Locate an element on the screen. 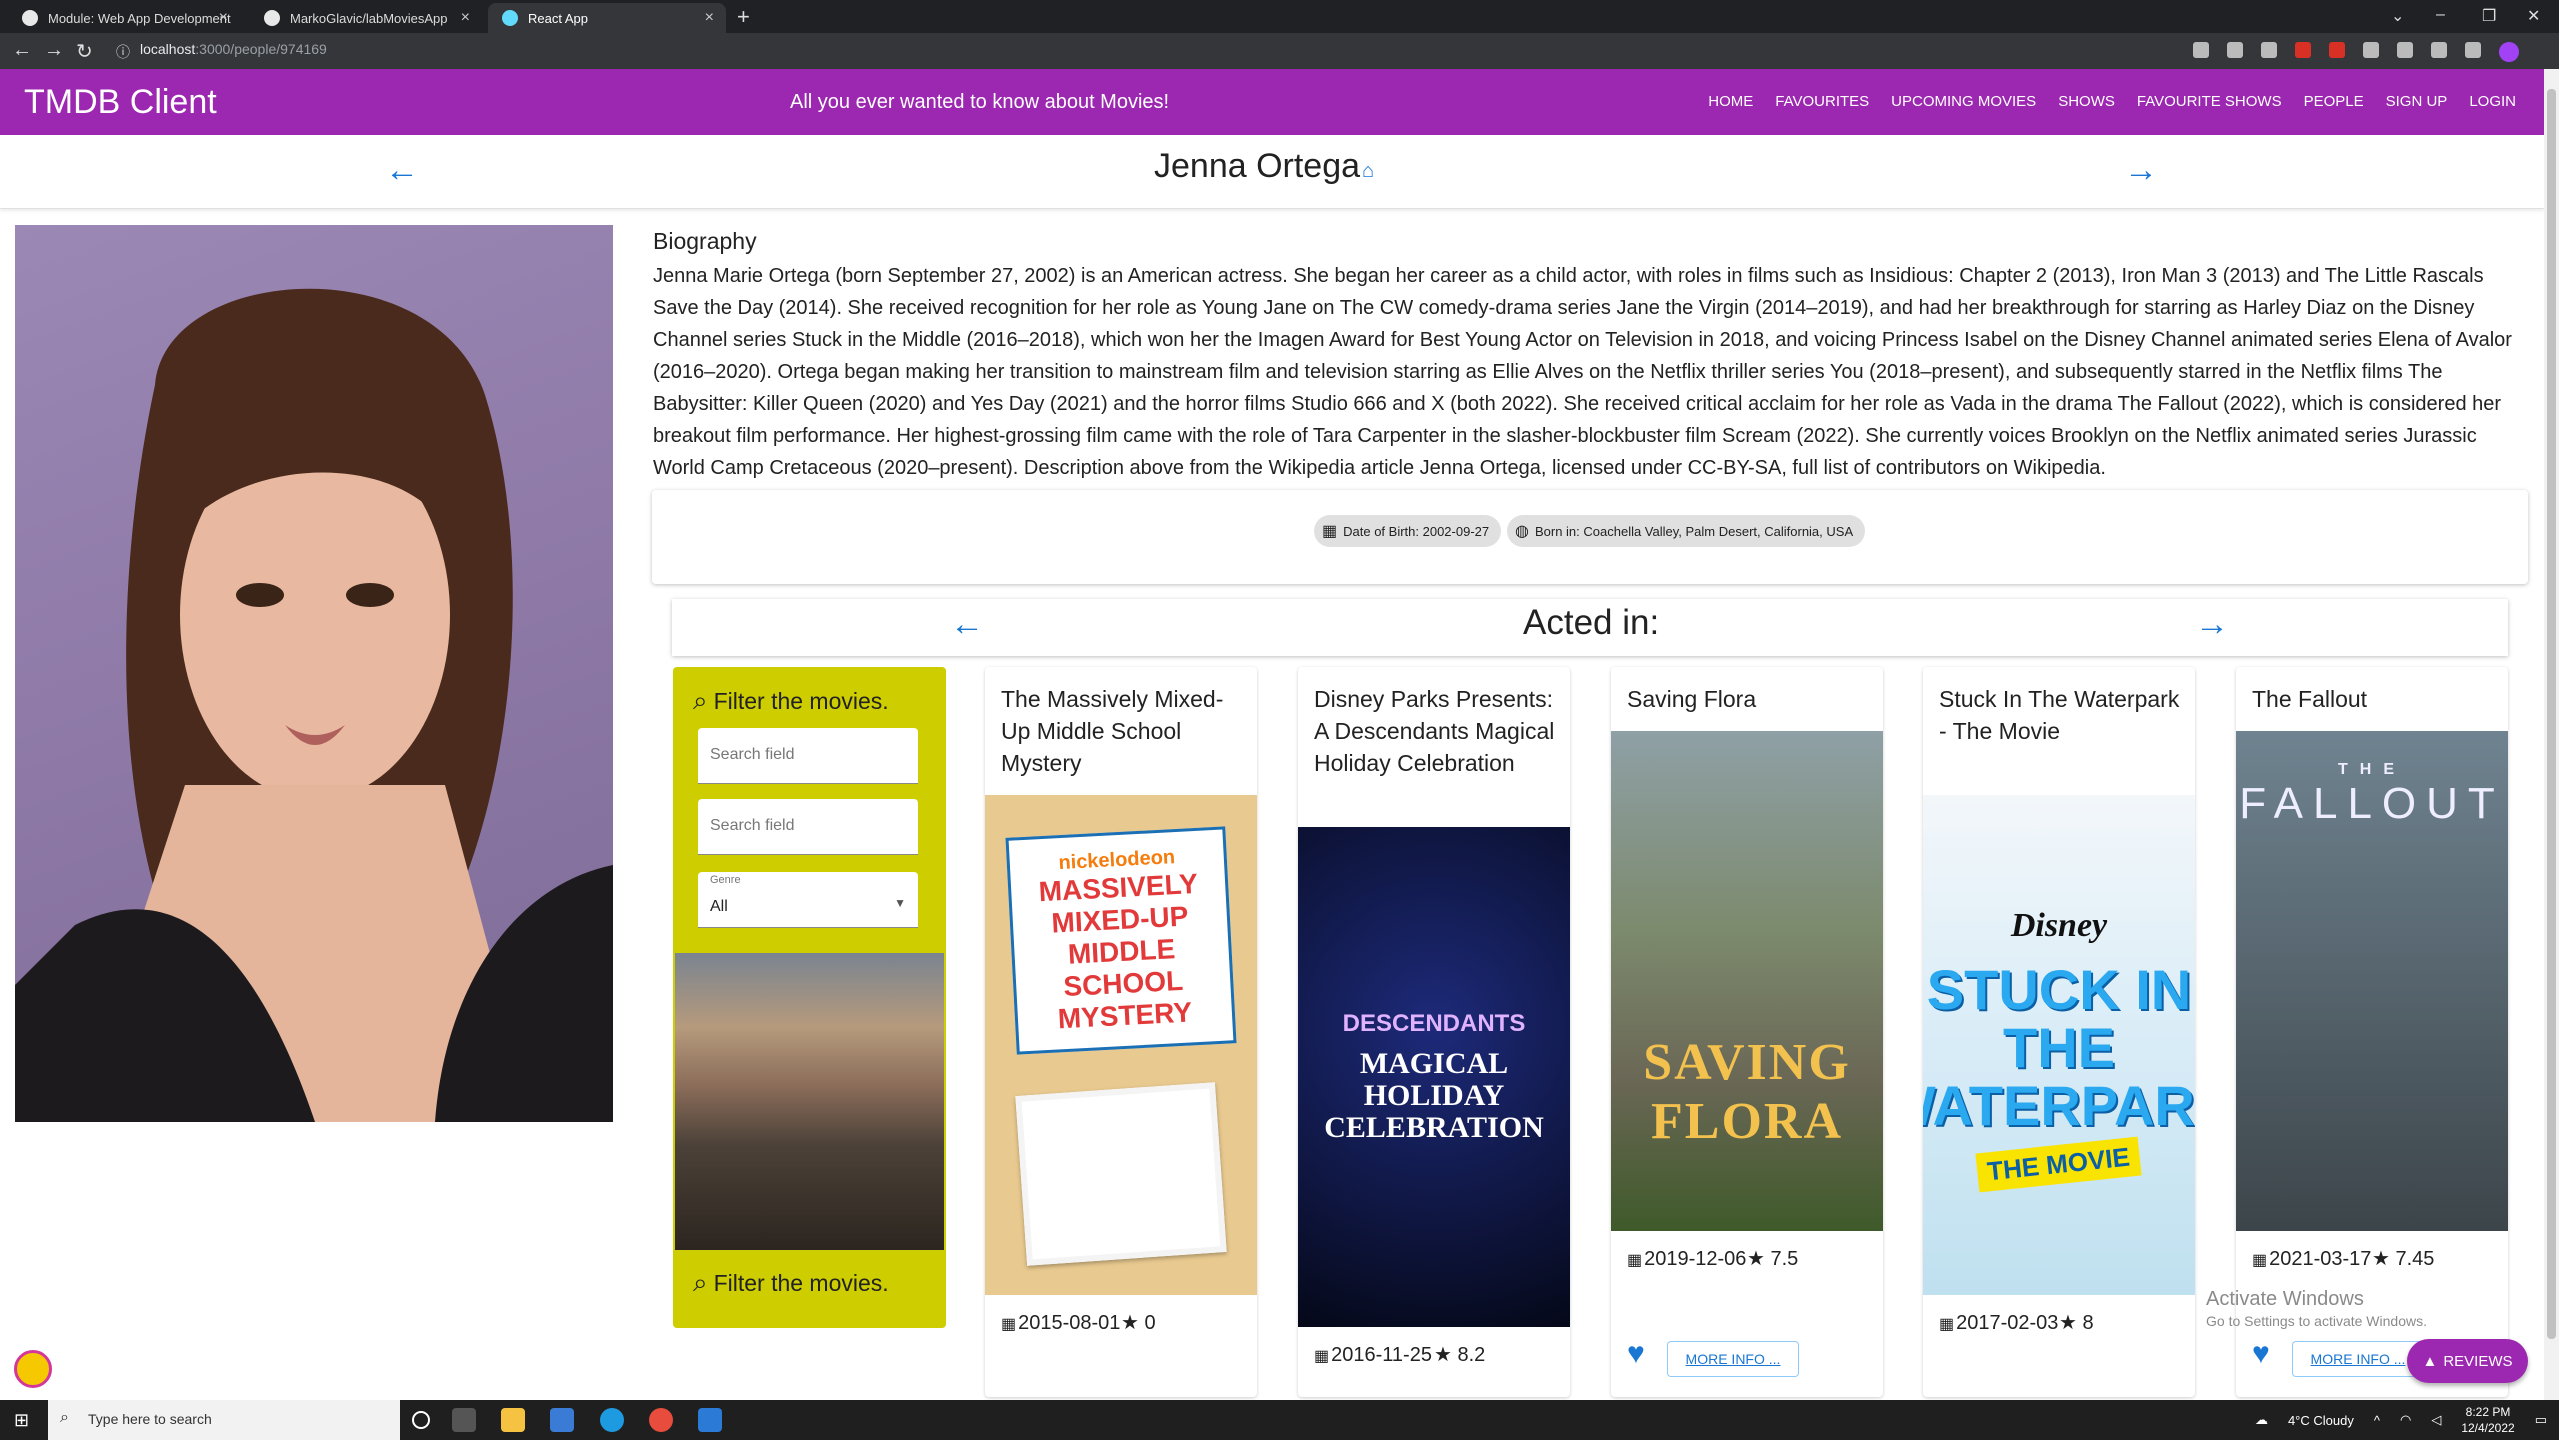  notification-icon: ▭ is located at coordinates (2541, 1420).